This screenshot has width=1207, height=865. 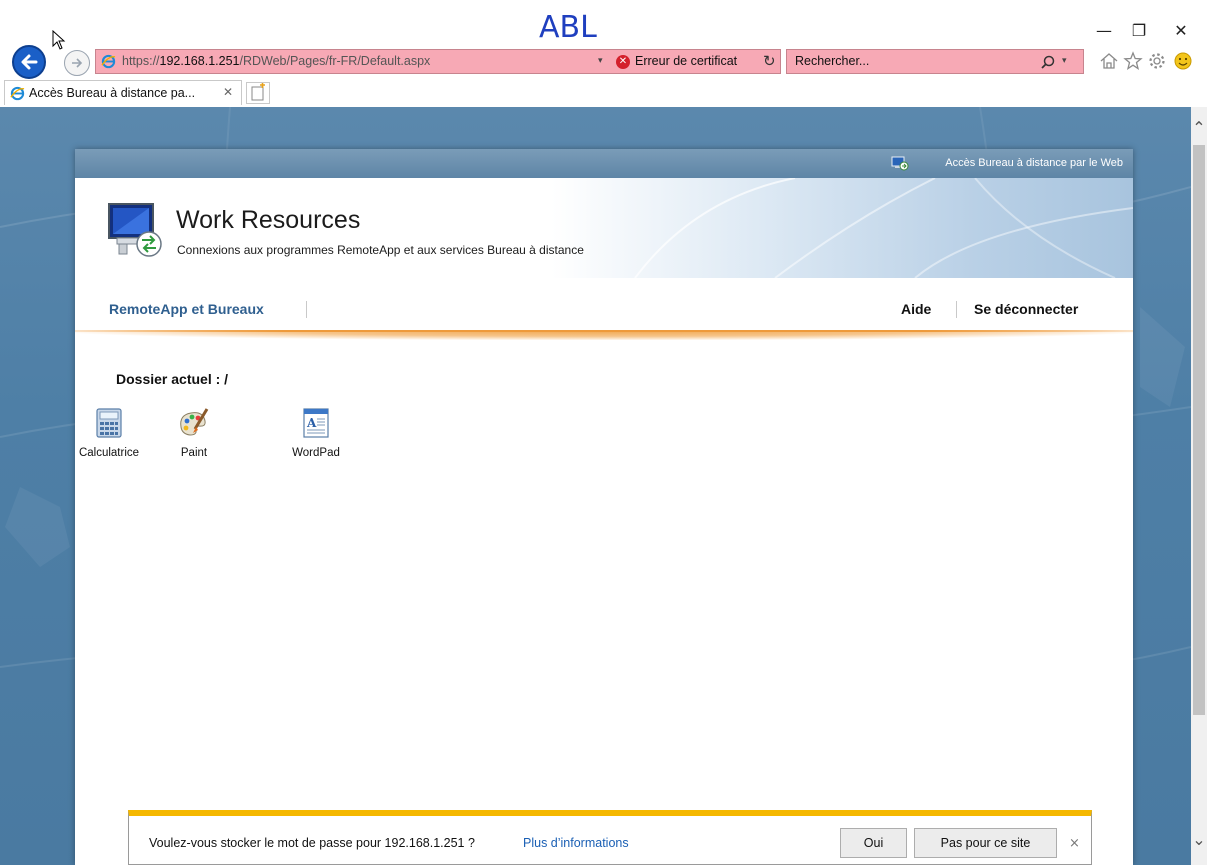 What do you see at coordinates (900, 163) in the screenshot?
I see `remote-desktop-small-icon` at bounding box center [900, 163].